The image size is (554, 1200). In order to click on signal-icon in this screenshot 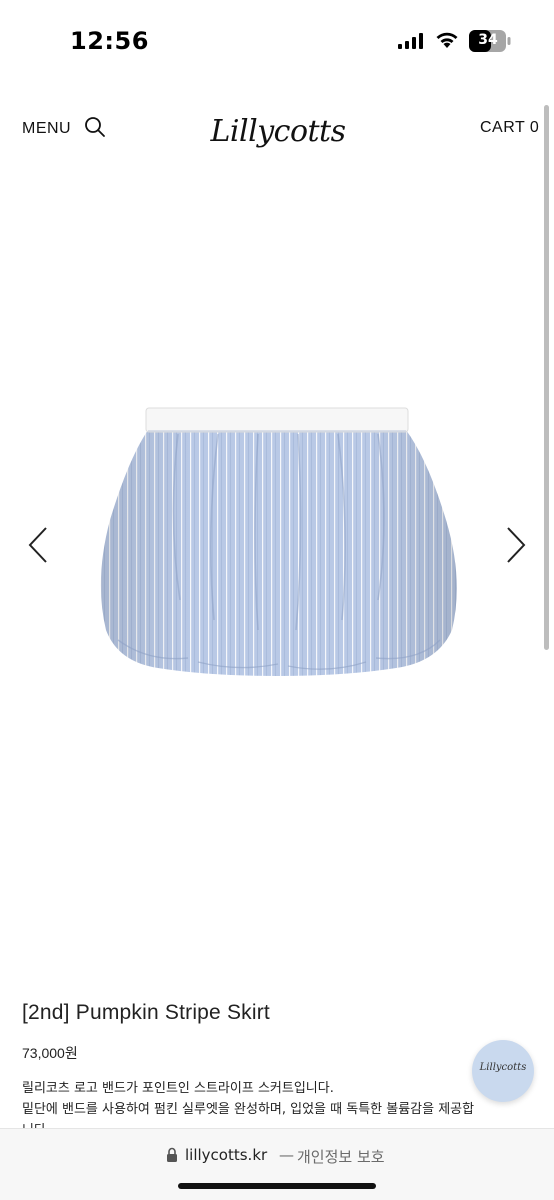, I will do `click(410, 41)`.